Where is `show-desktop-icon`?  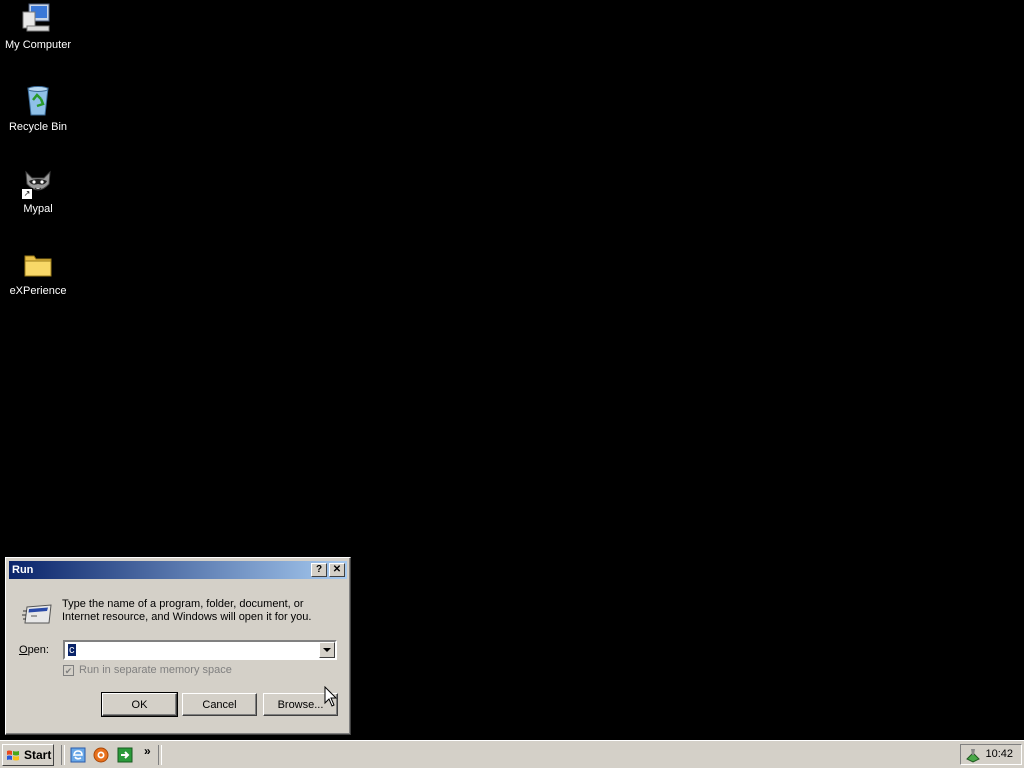 show-desktop-icon is located at coordinates (125, 755).